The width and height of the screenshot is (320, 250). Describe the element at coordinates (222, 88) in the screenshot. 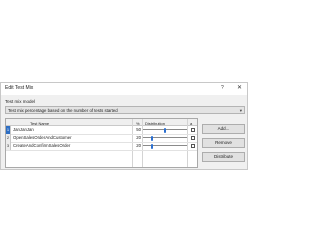

I see `help-button: ?` at that location.